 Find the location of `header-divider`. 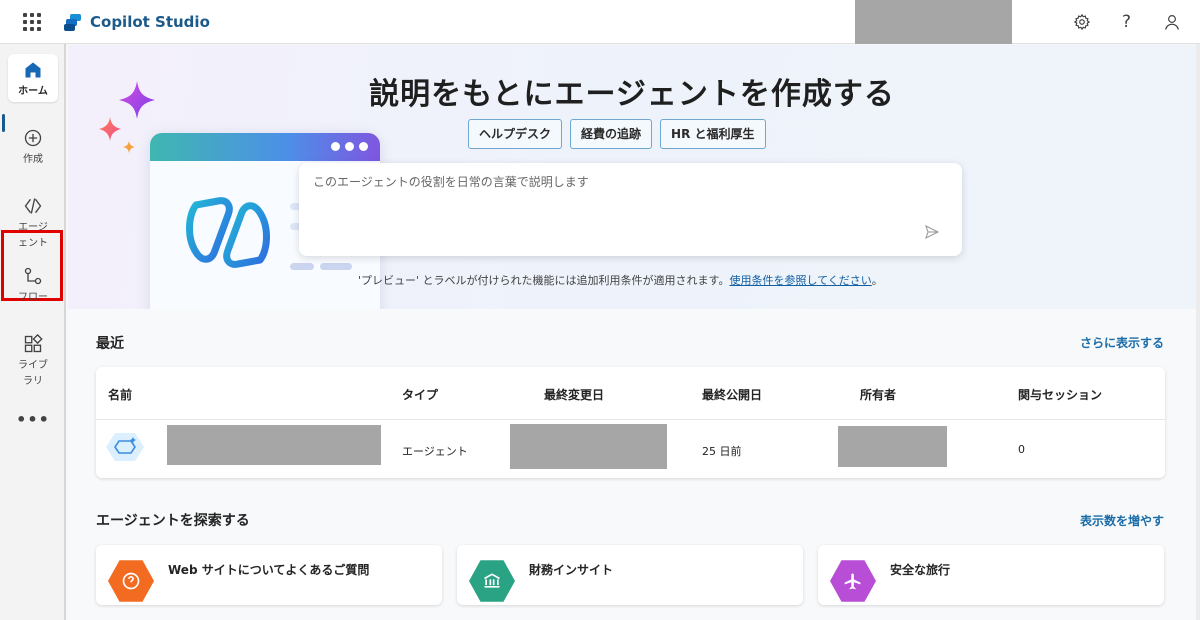

header-divider is located at coordinates (630, 419).